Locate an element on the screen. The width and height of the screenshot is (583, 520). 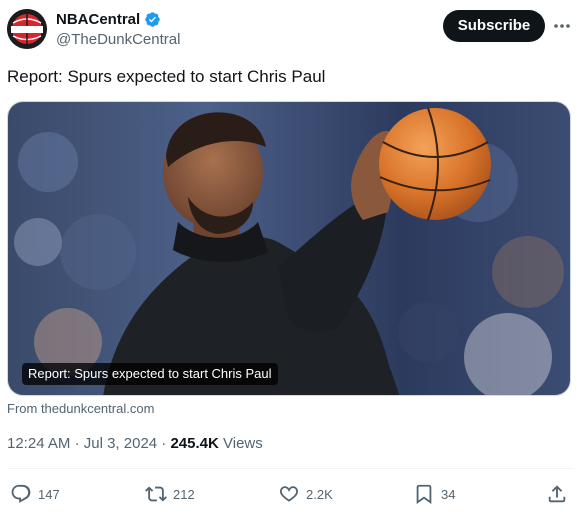
share-button is located at coordinates (557, 494).